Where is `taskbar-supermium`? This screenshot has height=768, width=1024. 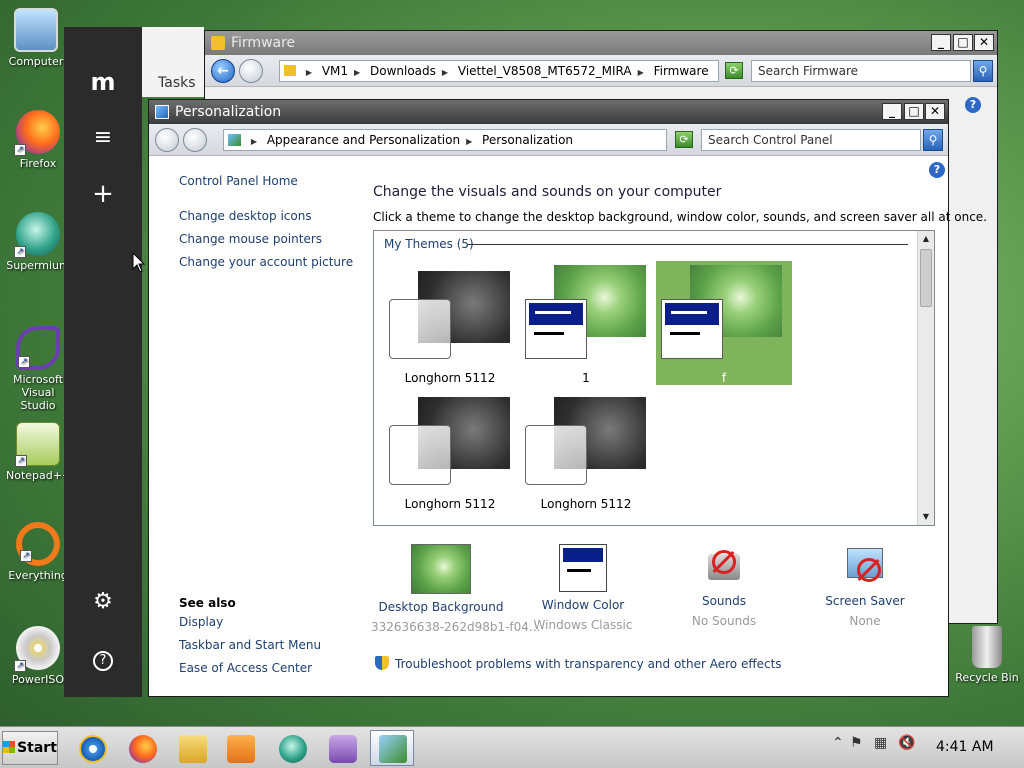
taskbar-supermium is located at coordinates (292, 748).